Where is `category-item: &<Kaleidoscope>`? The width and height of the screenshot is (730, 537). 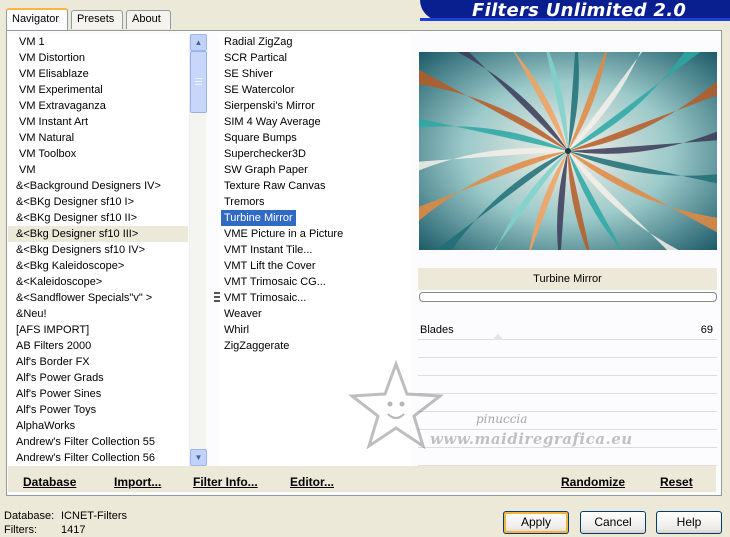 category-item: &<Kaleidoscope> is located at coordinates (98, 282).